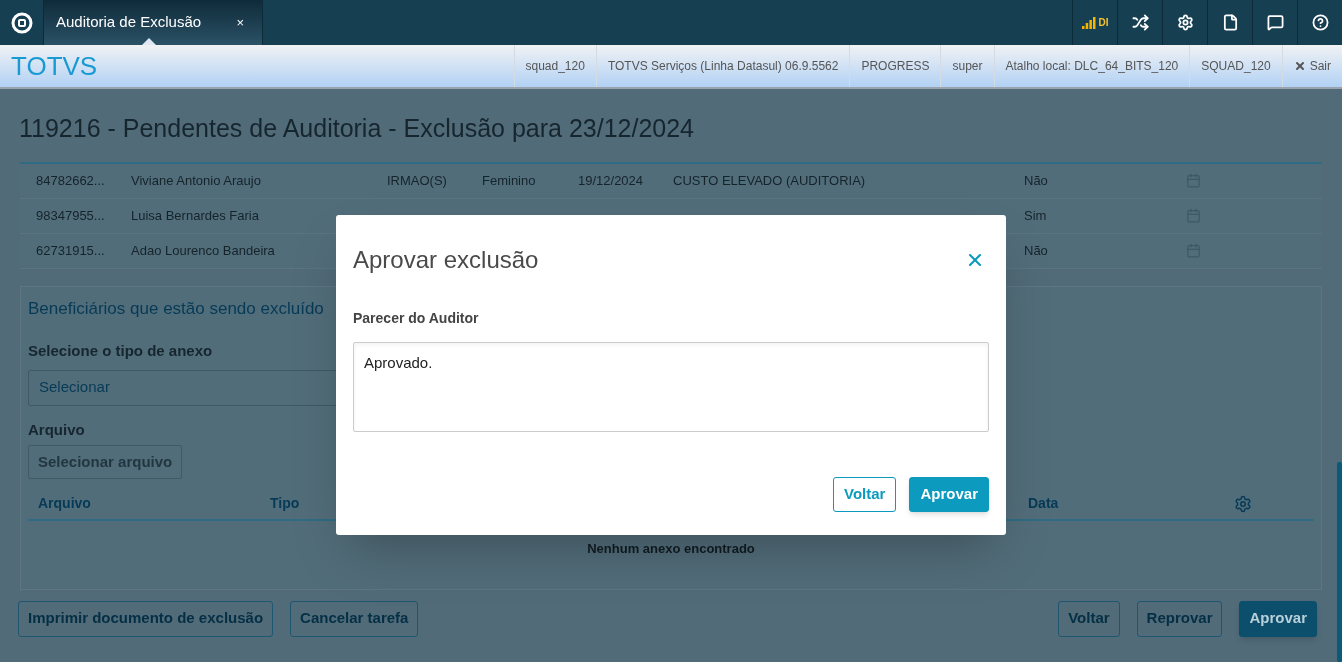 This screenshot has height=662, width=1342. Describe the element at coordinates (671, 181) in the screenshot. I see `table-row: 84782662... Viviane Antonio Araujo IRMAO(S) Feminino 19/12/2024 CUSTO ELEVADO (AUDITORIA) Não` at that location.